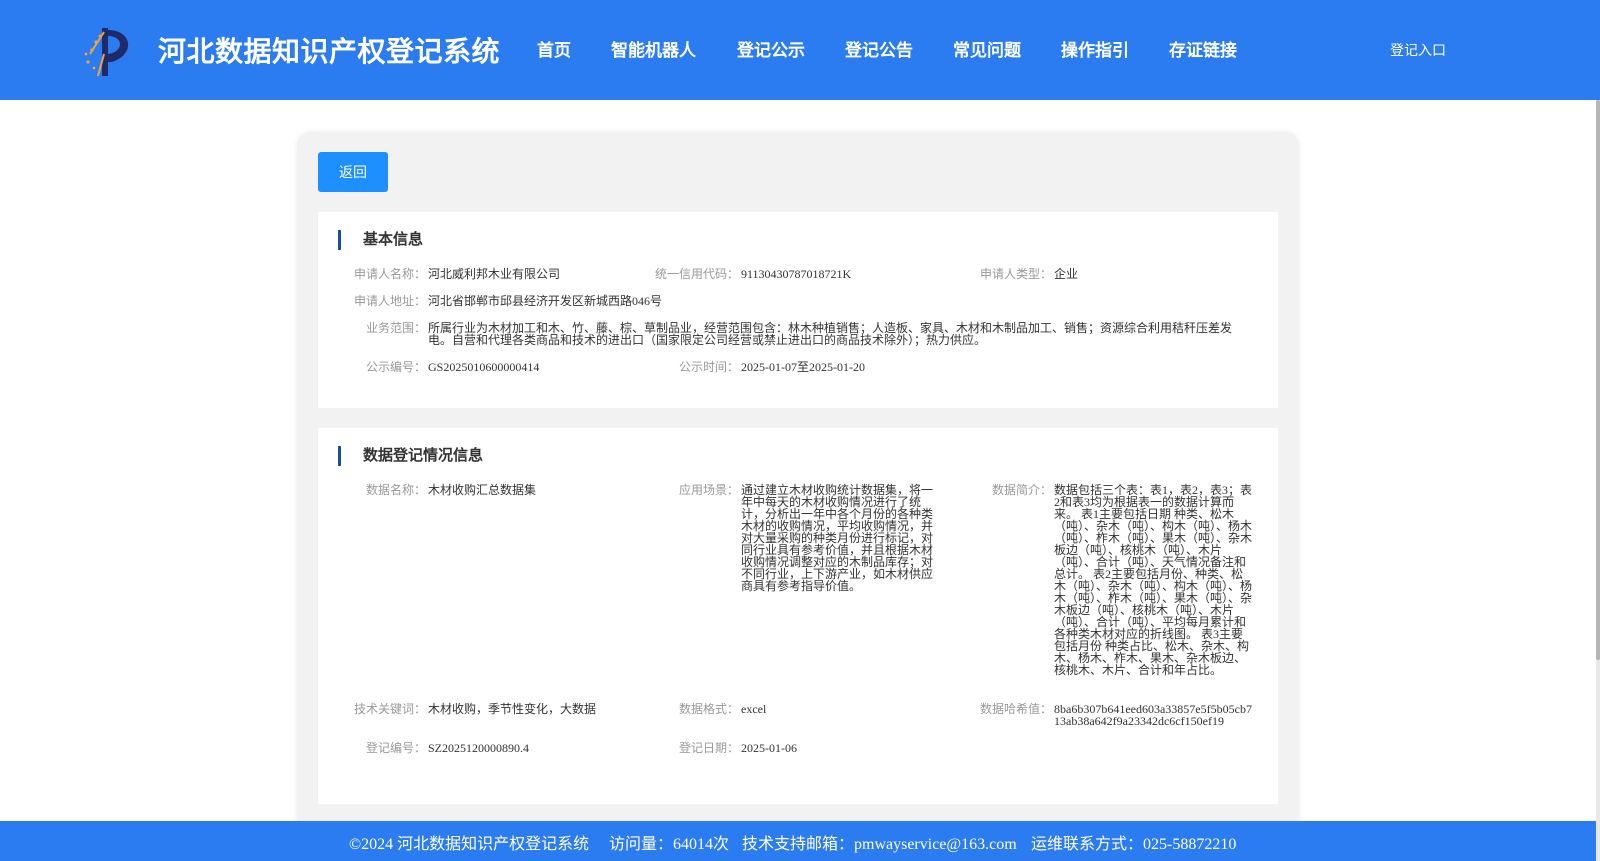 The width and height of the screenshot is (1600, 861). Describe the element at coordinates (106, 52) in the screenshot. I see `logo-icon` at that location.